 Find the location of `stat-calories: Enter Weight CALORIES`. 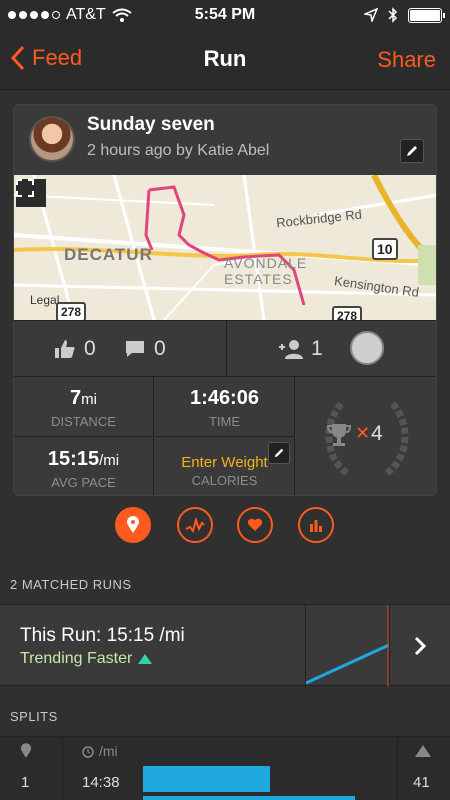

stat-calories: Enter Weight CALORIES is located at coordinates (225, 466).